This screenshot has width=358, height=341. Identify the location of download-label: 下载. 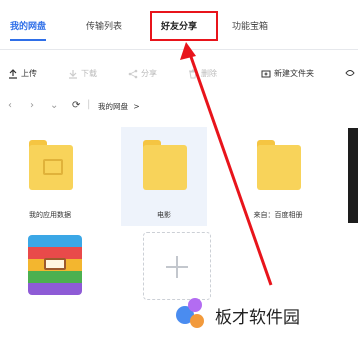
(89, 73).